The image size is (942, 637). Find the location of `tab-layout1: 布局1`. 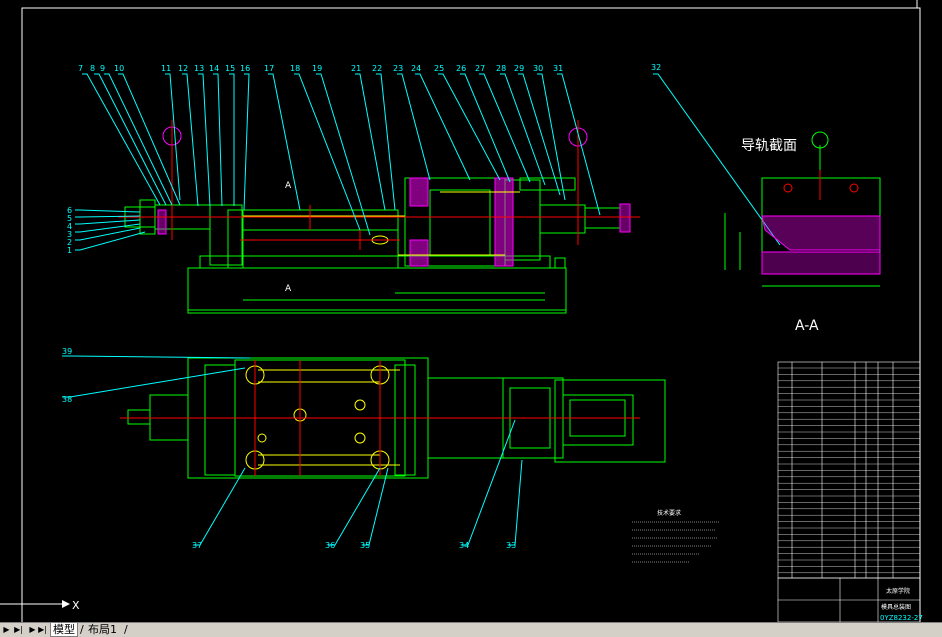

tab-layout1: 布局1 is located at coordinates (102, 629).